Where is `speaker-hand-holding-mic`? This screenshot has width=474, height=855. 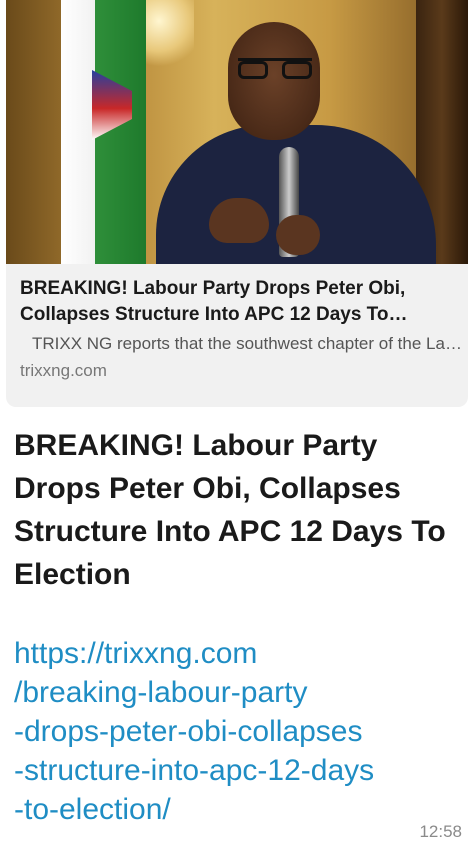
speaker-hand-holding-mic is located at coordinates (298, 235).